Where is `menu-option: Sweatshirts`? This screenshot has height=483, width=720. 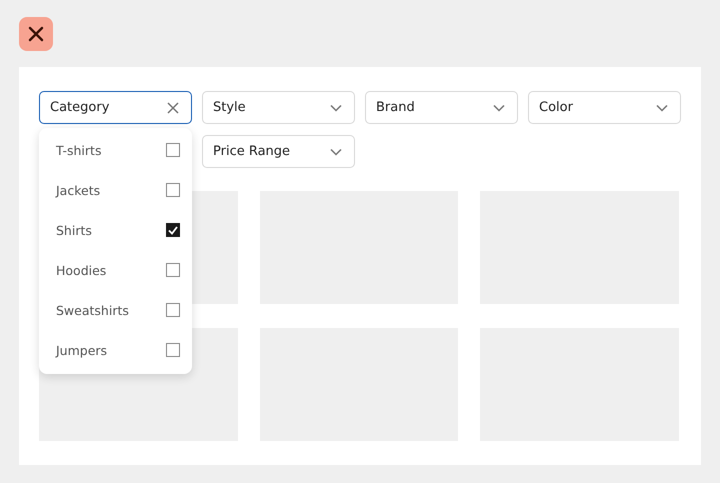
menu-option: Sweatshirts is located at coordinates (115, 310).